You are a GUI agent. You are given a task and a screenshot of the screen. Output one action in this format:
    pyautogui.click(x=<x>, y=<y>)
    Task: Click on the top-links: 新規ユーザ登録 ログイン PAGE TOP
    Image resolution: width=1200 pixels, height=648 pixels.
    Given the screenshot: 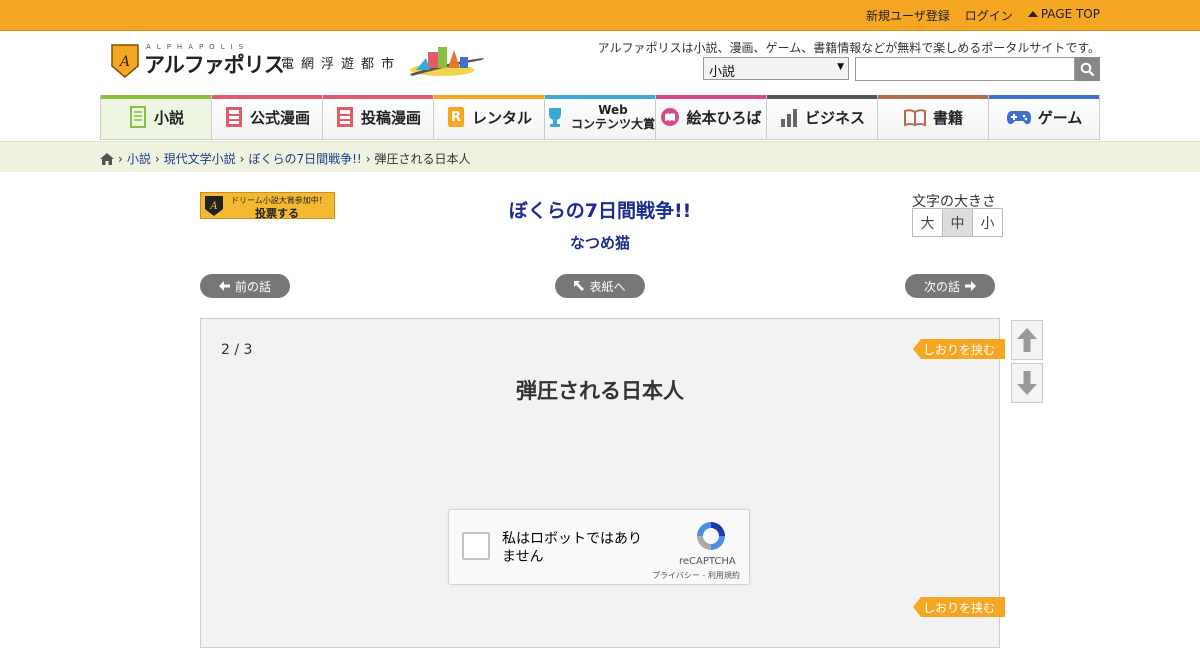 What is the action you would take?
    pyautogui.click(x=983, y=15)
    